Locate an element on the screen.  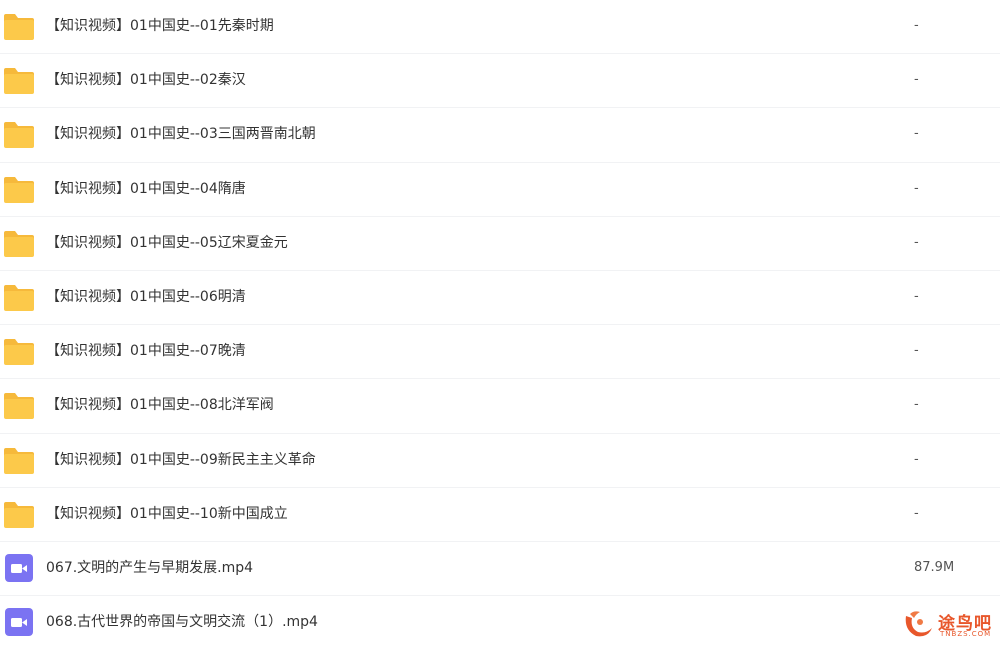
list-item: 068.古代世界的帝国与文明交流（1）.mp4 is located at coordinates (500, 623).